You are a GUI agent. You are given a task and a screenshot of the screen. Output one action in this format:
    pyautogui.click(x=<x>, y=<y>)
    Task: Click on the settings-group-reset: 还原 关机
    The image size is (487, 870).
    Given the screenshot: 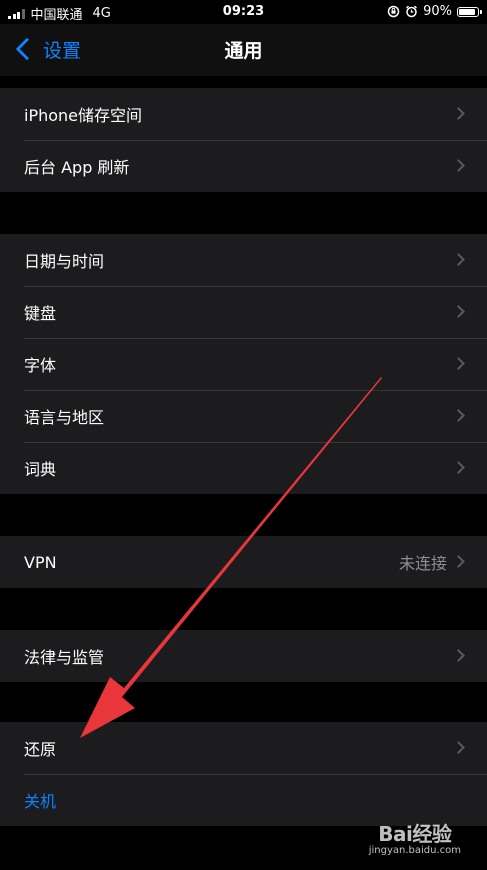 What is the action you would take?
    pyautogui.click(x=243, y=774)
    